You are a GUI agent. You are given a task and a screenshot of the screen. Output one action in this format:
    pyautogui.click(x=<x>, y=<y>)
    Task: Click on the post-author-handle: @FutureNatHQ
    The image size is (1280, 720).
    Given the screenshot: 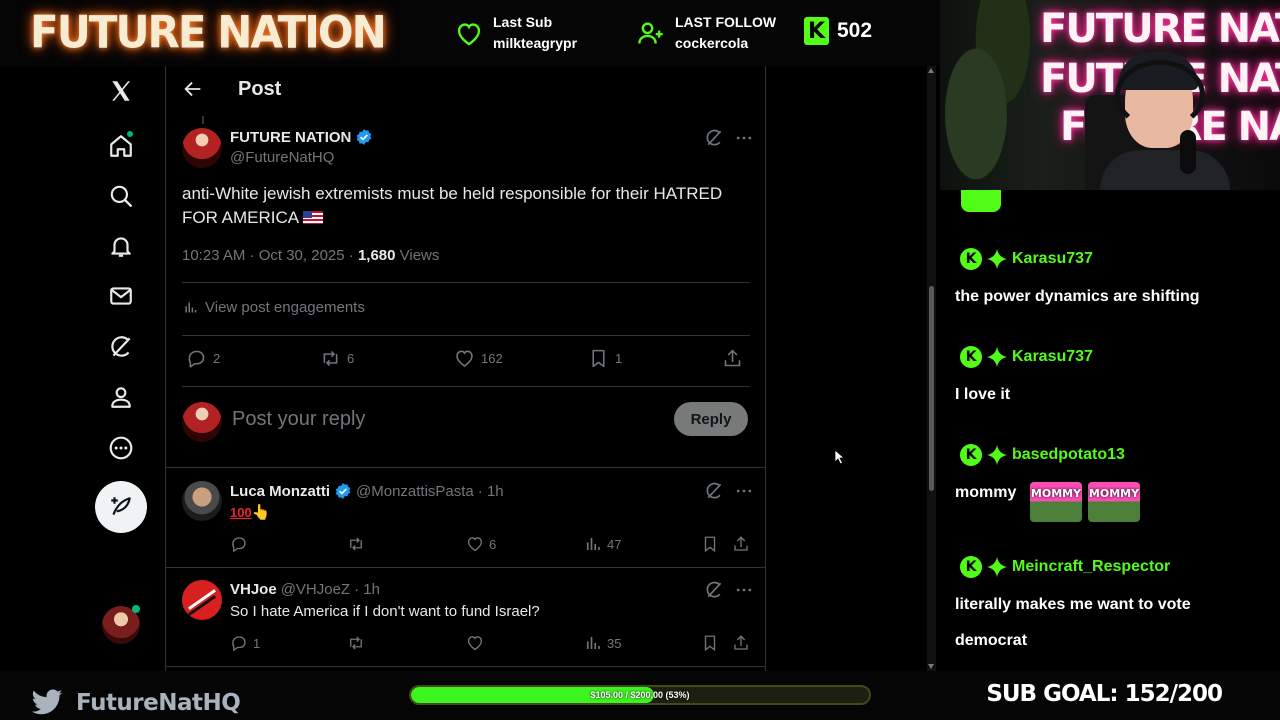 What is the action you would take?
    pyautogui.click(x=282, y=157)
    